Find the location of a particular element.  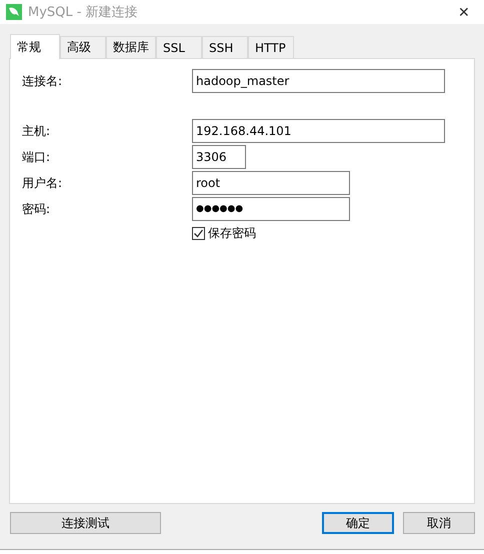

input-field: ●●●●●● is located at coordinates (271, 209).